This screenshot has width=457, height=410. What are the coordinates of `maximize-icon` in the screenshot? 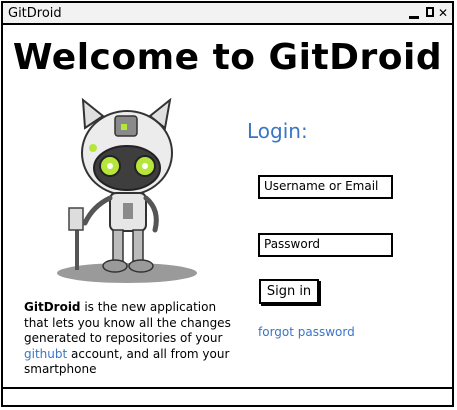 It's located at (430, 13).